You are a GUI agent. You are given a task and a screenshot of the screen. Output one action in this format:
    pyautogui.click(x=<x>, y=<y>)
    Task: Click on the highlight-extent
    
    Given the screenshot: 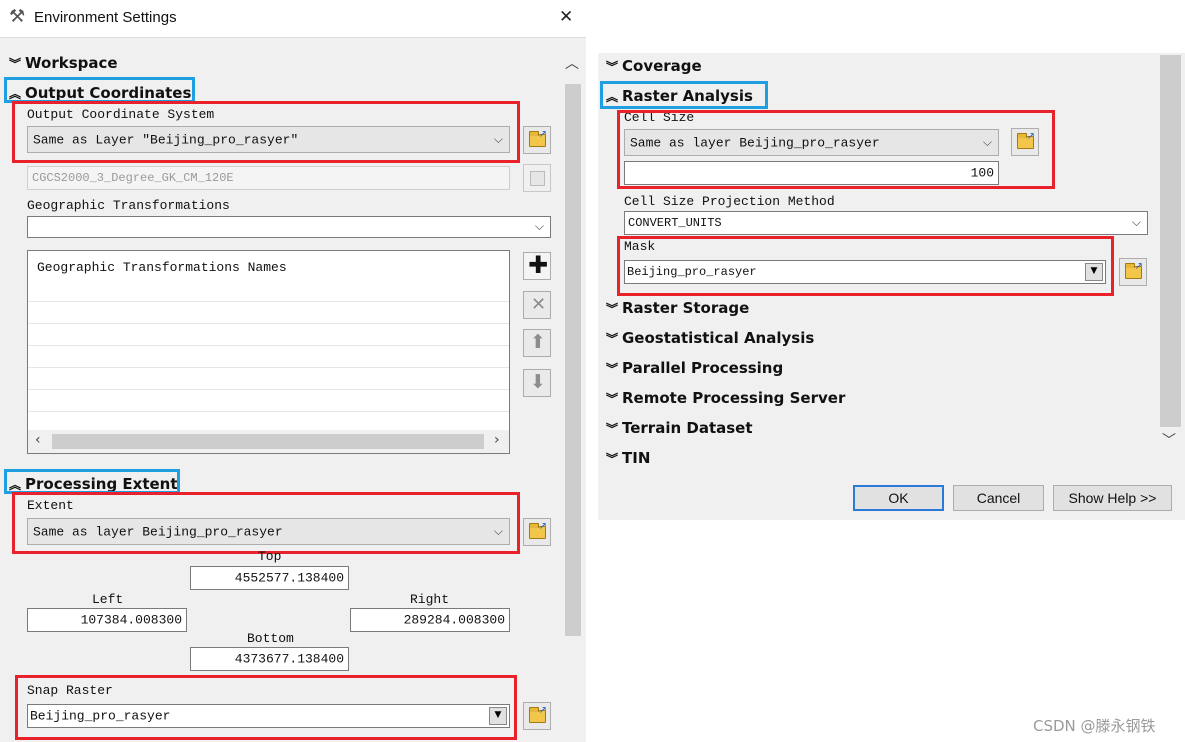 What is the action you would take?
    pyautogui.click(x=266, y=523)
    